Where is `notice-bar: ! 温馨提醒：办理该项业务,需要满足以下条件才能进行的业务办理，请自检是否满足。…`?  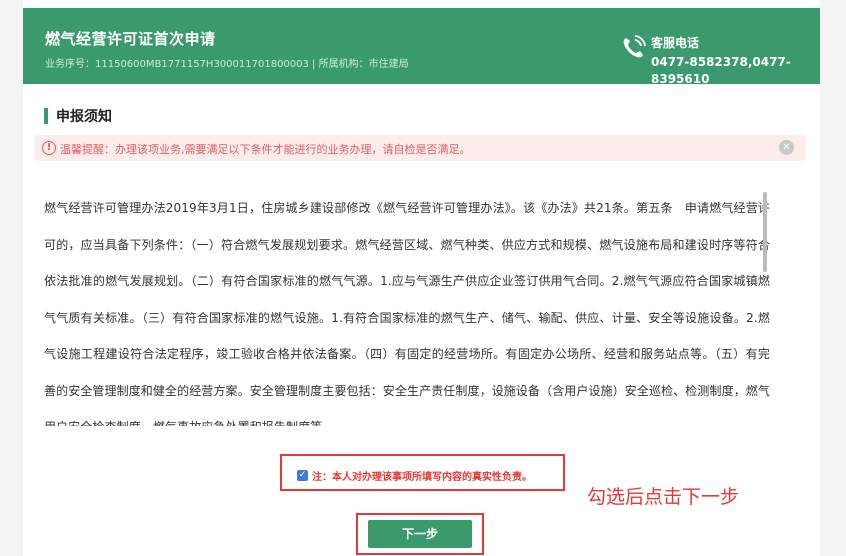 notice-bar: ! 温馨提醒：办理该项业务,需要满足以下条件才能进行的业务办理，请自检是否满足。… is located at coordinates (420, 148).